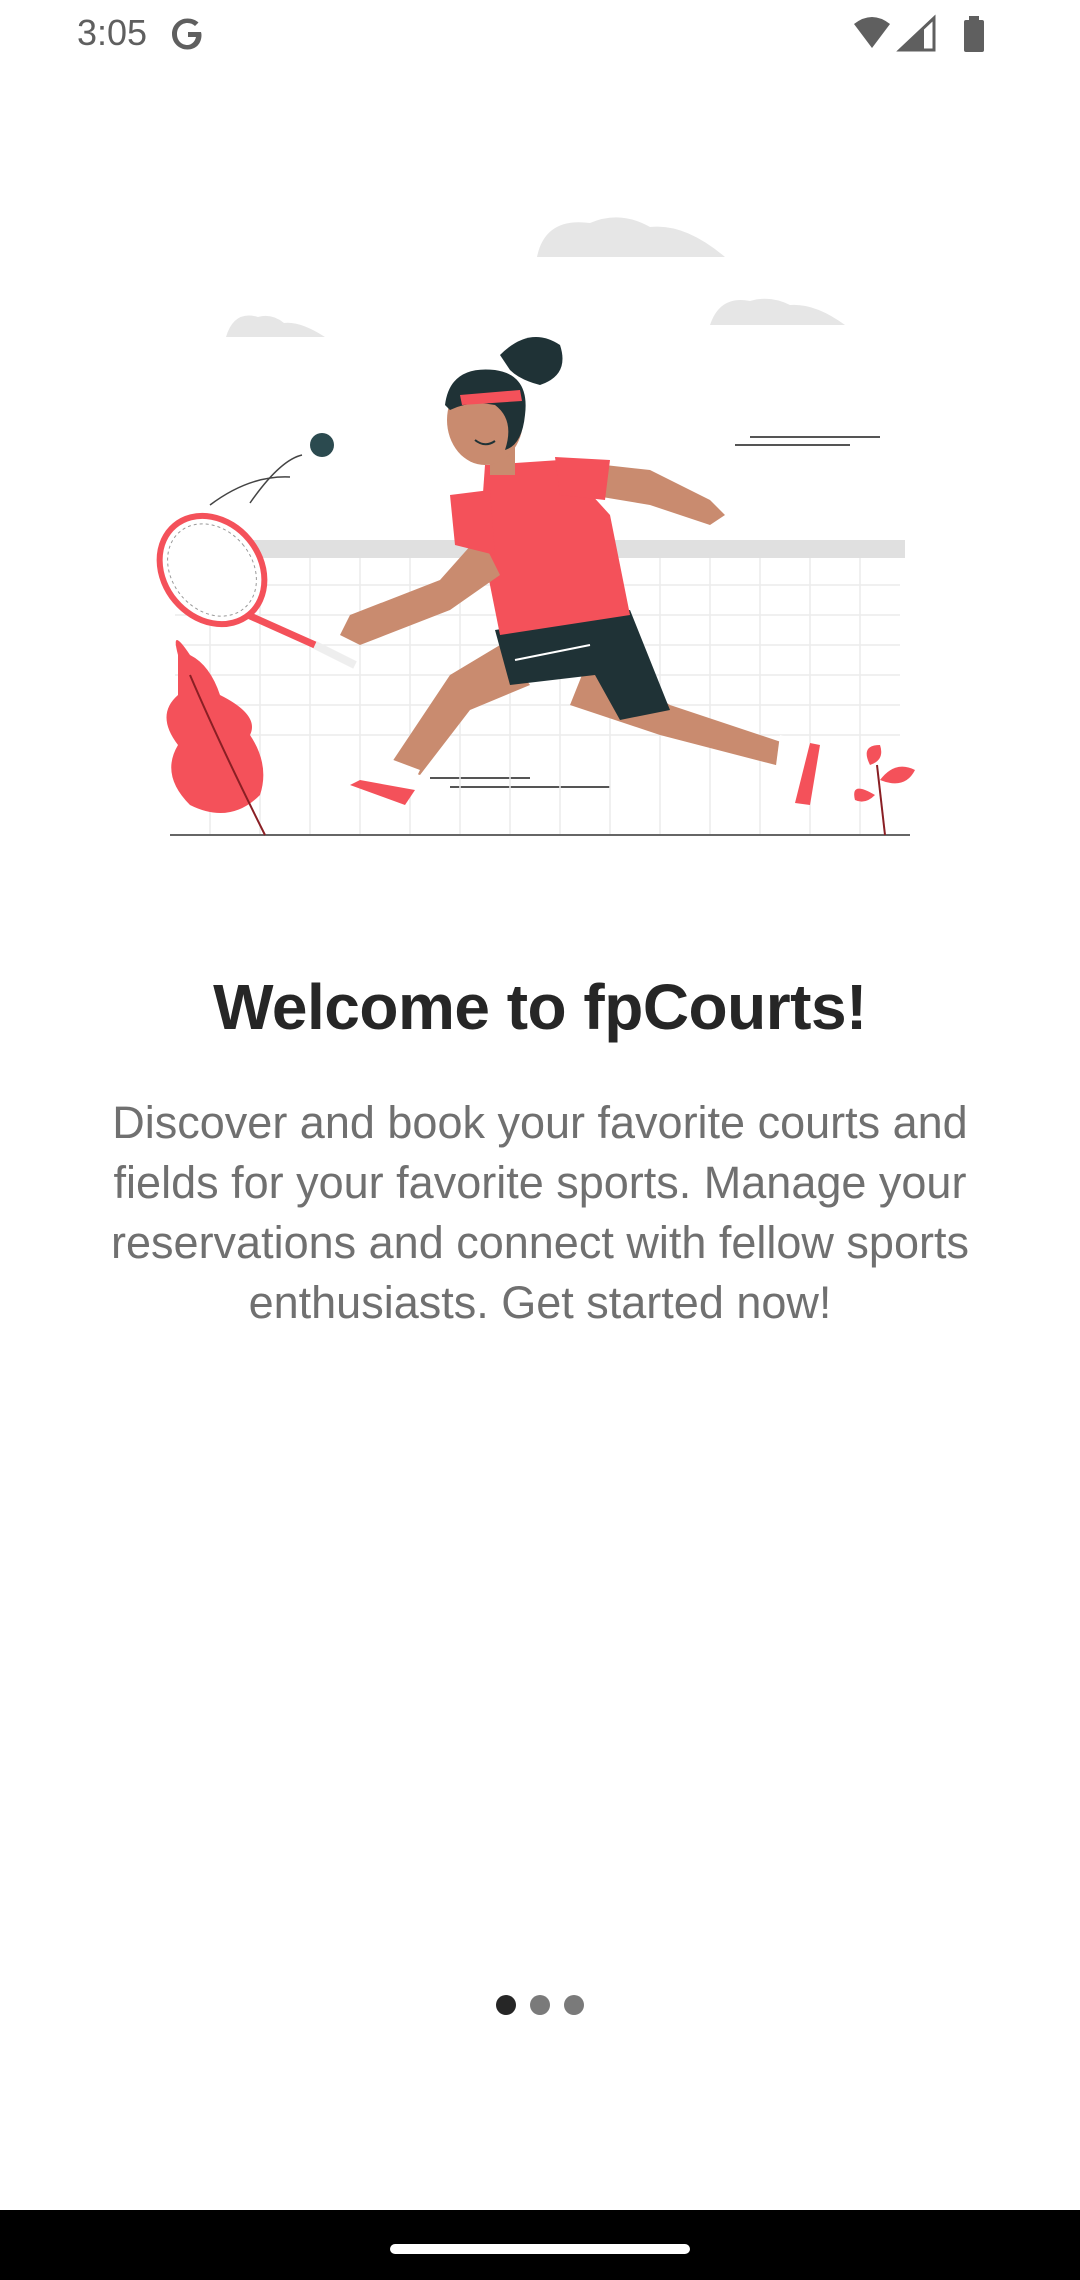 Image resolution: width=1080 pixels, height=2280 pixels. I want to click on tennis-ball, so click(271, 469).